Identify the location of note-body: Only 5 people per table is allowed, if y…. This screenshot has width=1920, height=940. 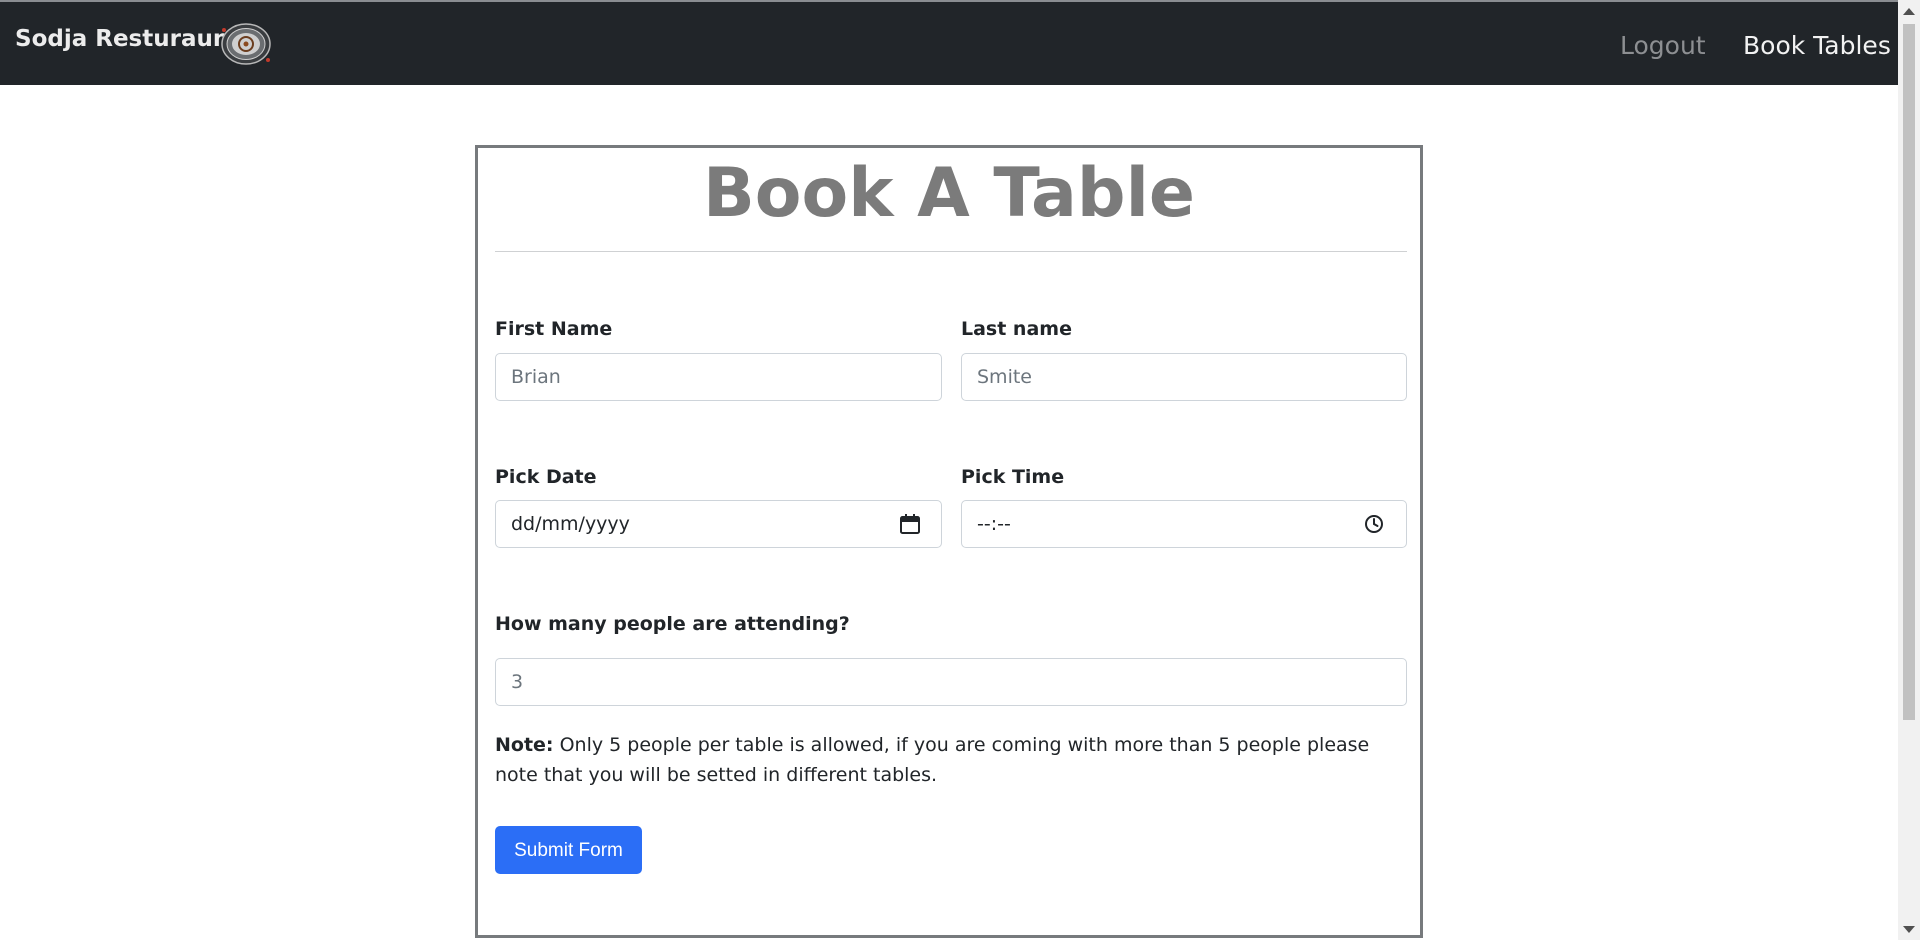
(932, 760).